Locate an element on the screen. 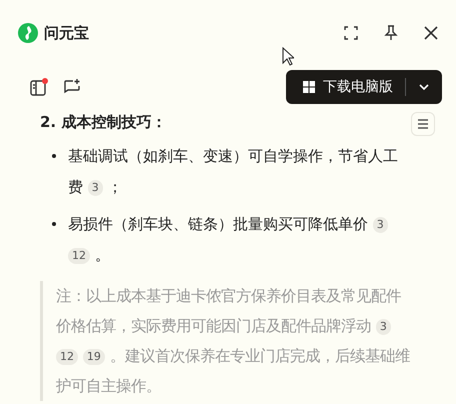 This screenshot has height=404, width=456. menu-button is located at coordinates (423, 124).